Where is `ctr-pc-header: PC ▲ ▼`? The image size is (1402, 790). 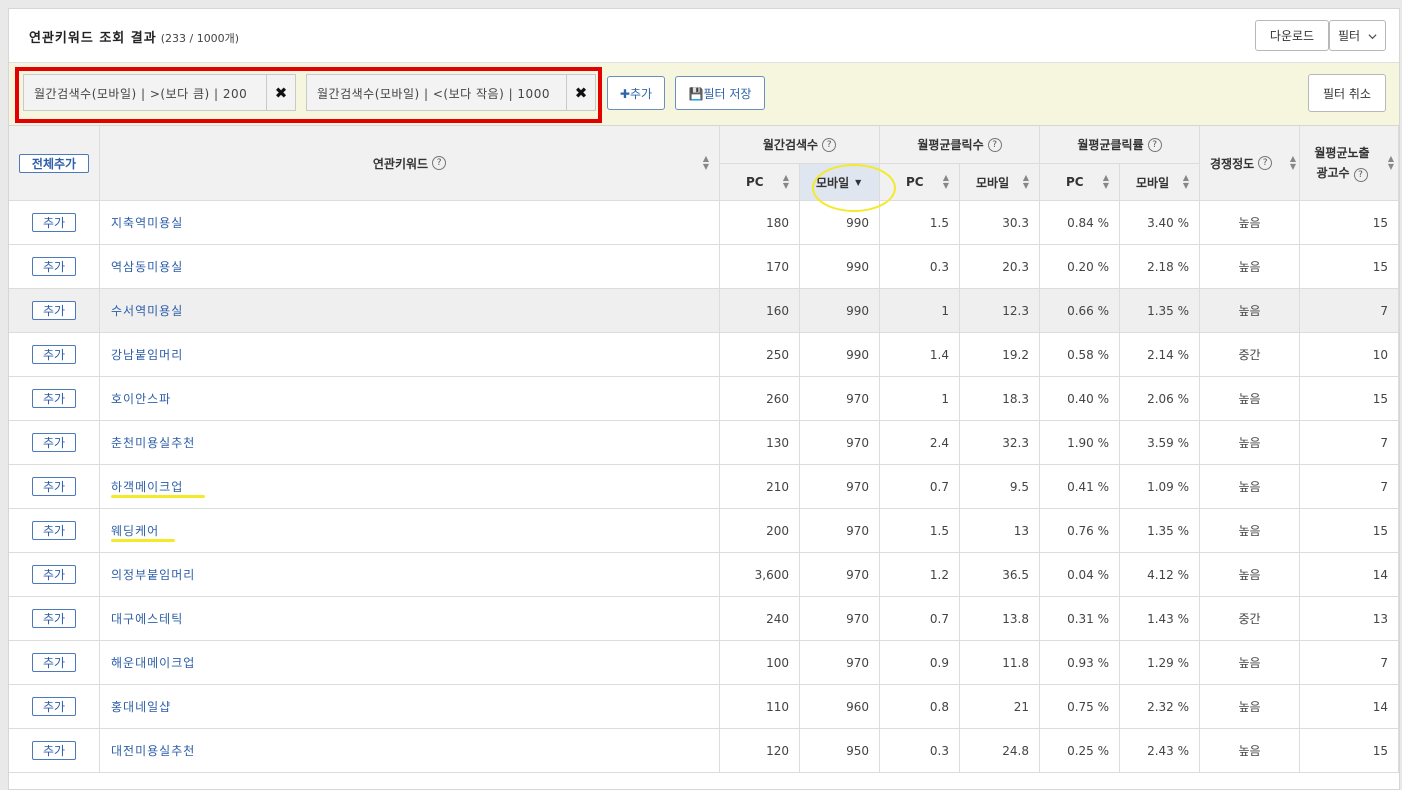 ctr-pc-header: PC ▲ ▼ is located at coordinates (1080, 182).